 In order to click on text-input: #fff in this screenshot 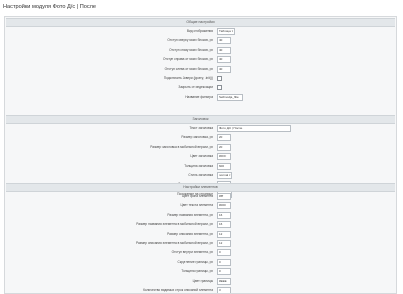, I will do `click(224, 196)`.